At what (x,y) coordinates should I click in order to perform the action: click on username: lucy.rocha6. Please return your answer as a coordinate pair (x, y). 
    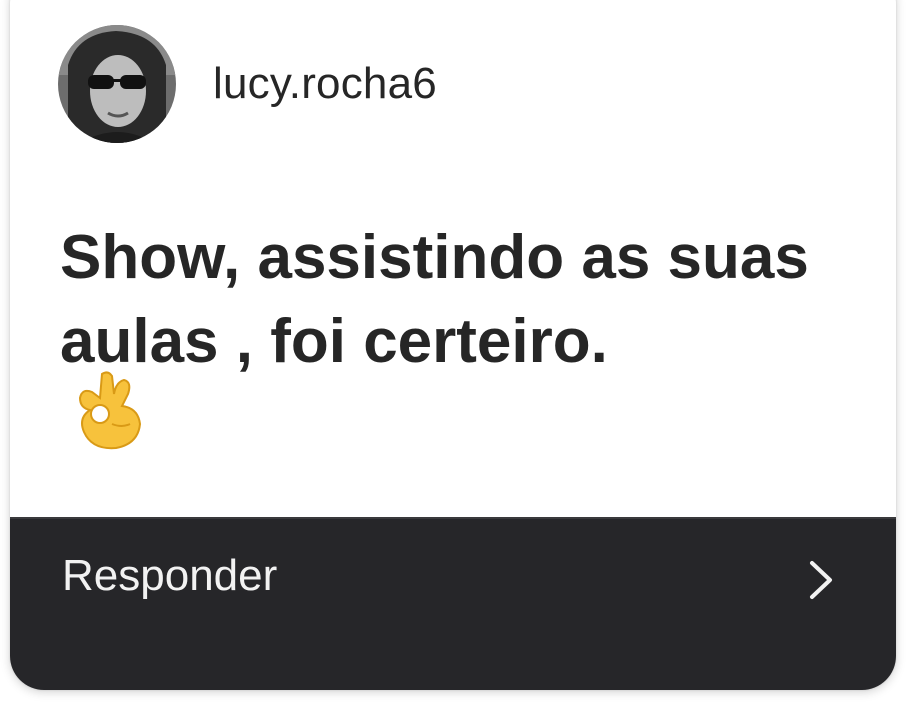
    Looking at the image, I should click on (325, 84).